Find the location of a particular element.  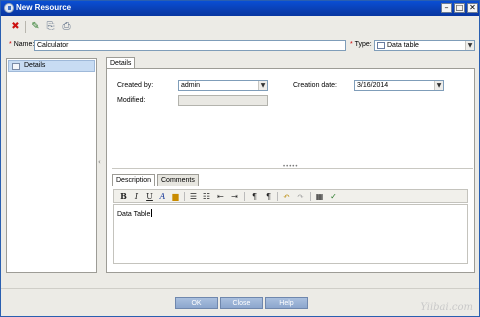

creation-date-picker: 3/16/2014 ▼ is located at coordinates (399, 85).